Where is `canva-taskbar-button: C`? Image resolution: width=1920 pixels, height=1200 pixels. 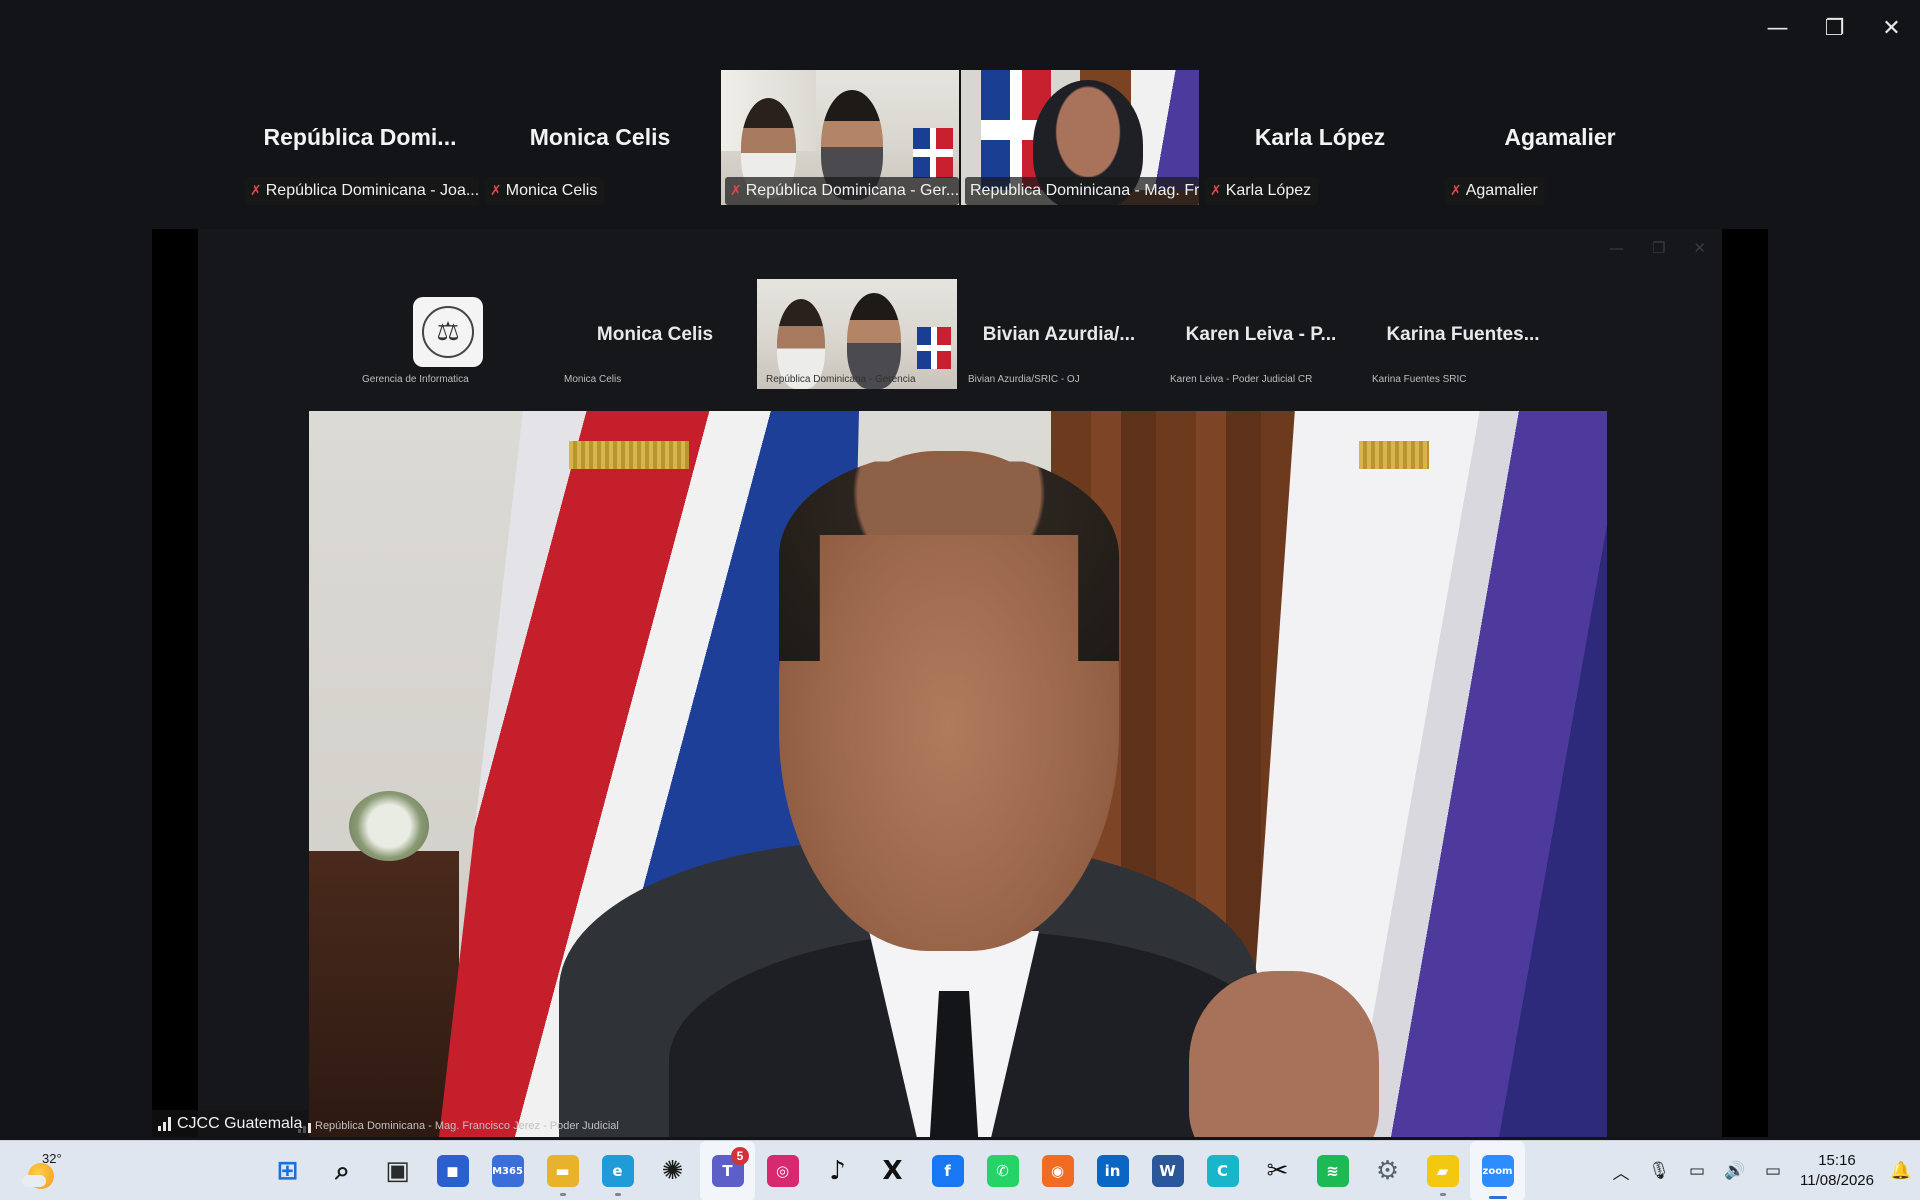
canva-taskbar-button: C is located at coordinates (1222, 1170).